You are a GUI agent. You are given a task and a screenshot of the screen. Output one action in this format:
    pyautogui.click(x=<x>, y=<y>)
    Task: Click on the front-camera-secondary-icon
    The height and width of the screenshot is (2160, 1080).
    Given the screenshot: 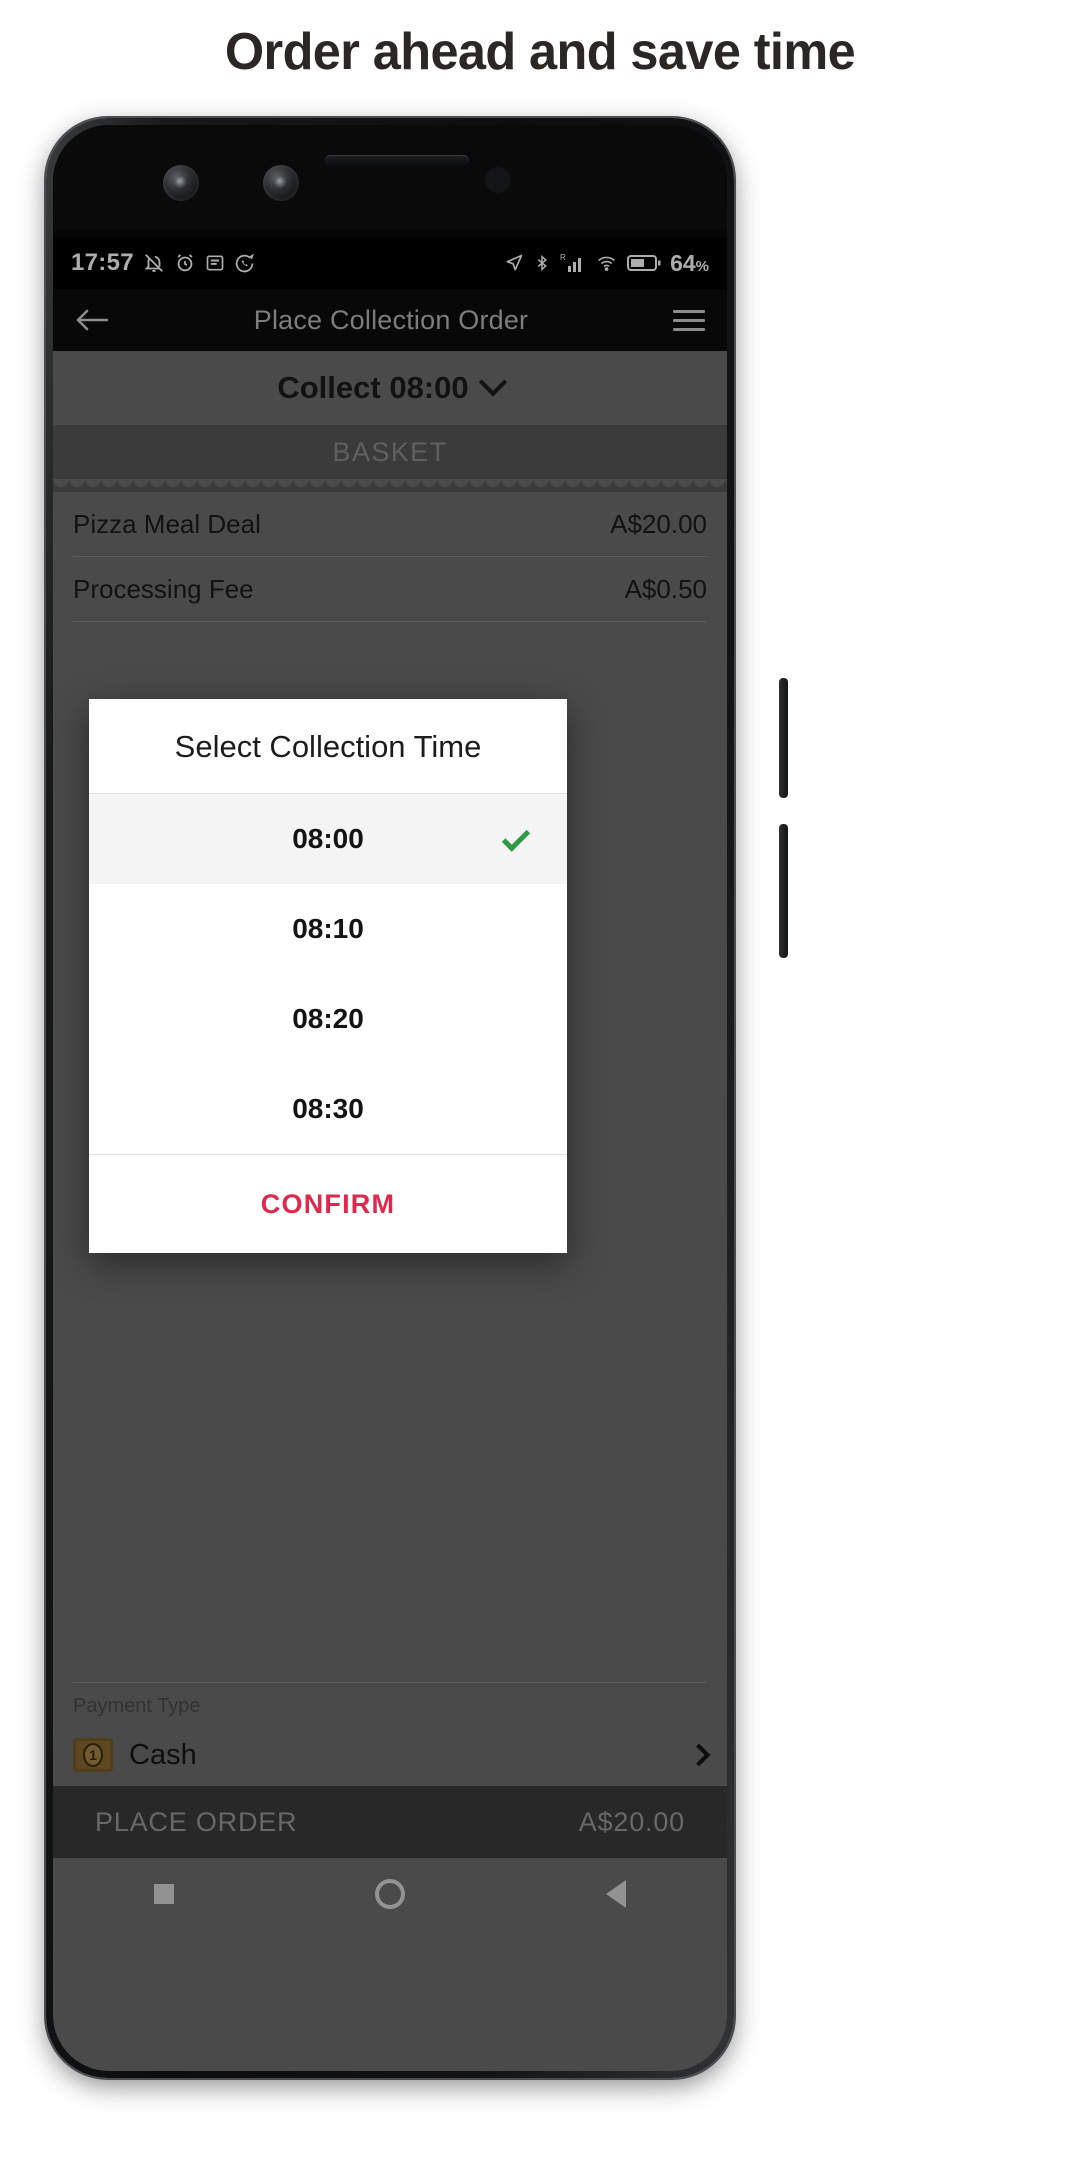 What is the action you would take?
    pyautogui.click(x=281, y=183)
    